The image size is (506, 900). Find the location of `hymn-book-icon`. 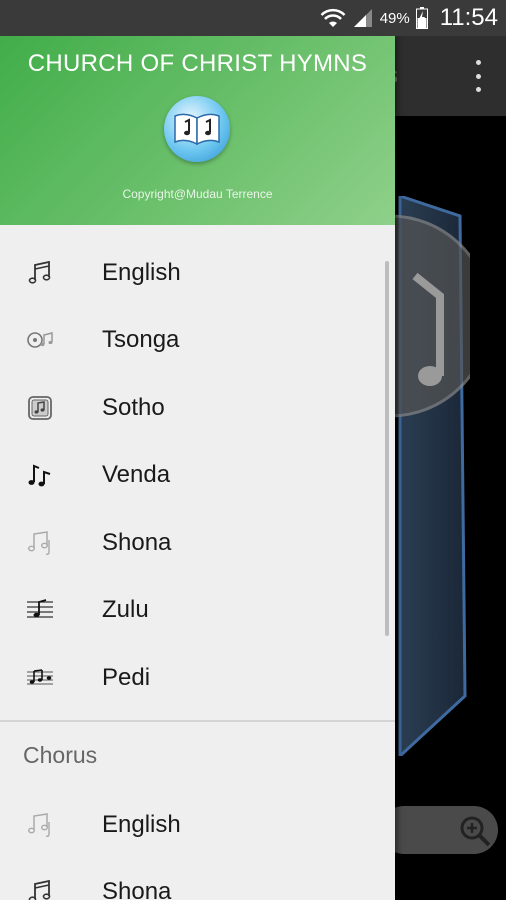

hymn-book-icon is located at coordinates (197, 129).